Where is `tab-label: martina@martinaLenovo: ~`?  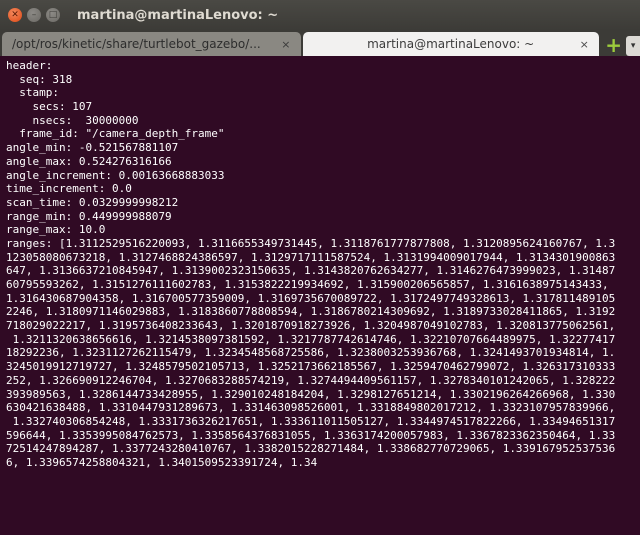
tab-label: martina@martinaLenovo: ~ is located at coordinates (451, 44).